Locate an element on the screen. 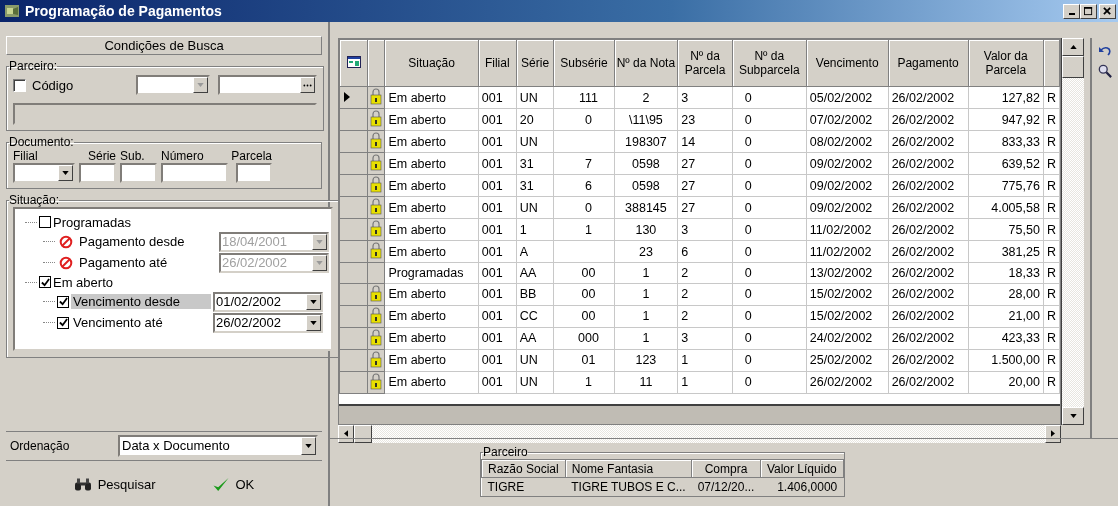  column-header: Nº da Nota is located at coordinates (646, 63).